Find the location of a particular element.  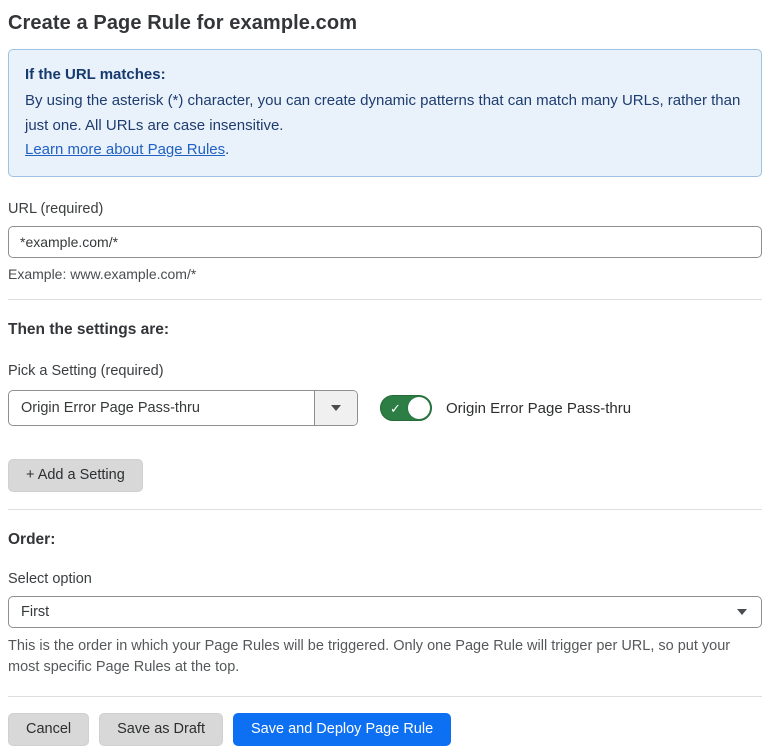

cancel-button: Cancel is located at coordinates (49, 729).